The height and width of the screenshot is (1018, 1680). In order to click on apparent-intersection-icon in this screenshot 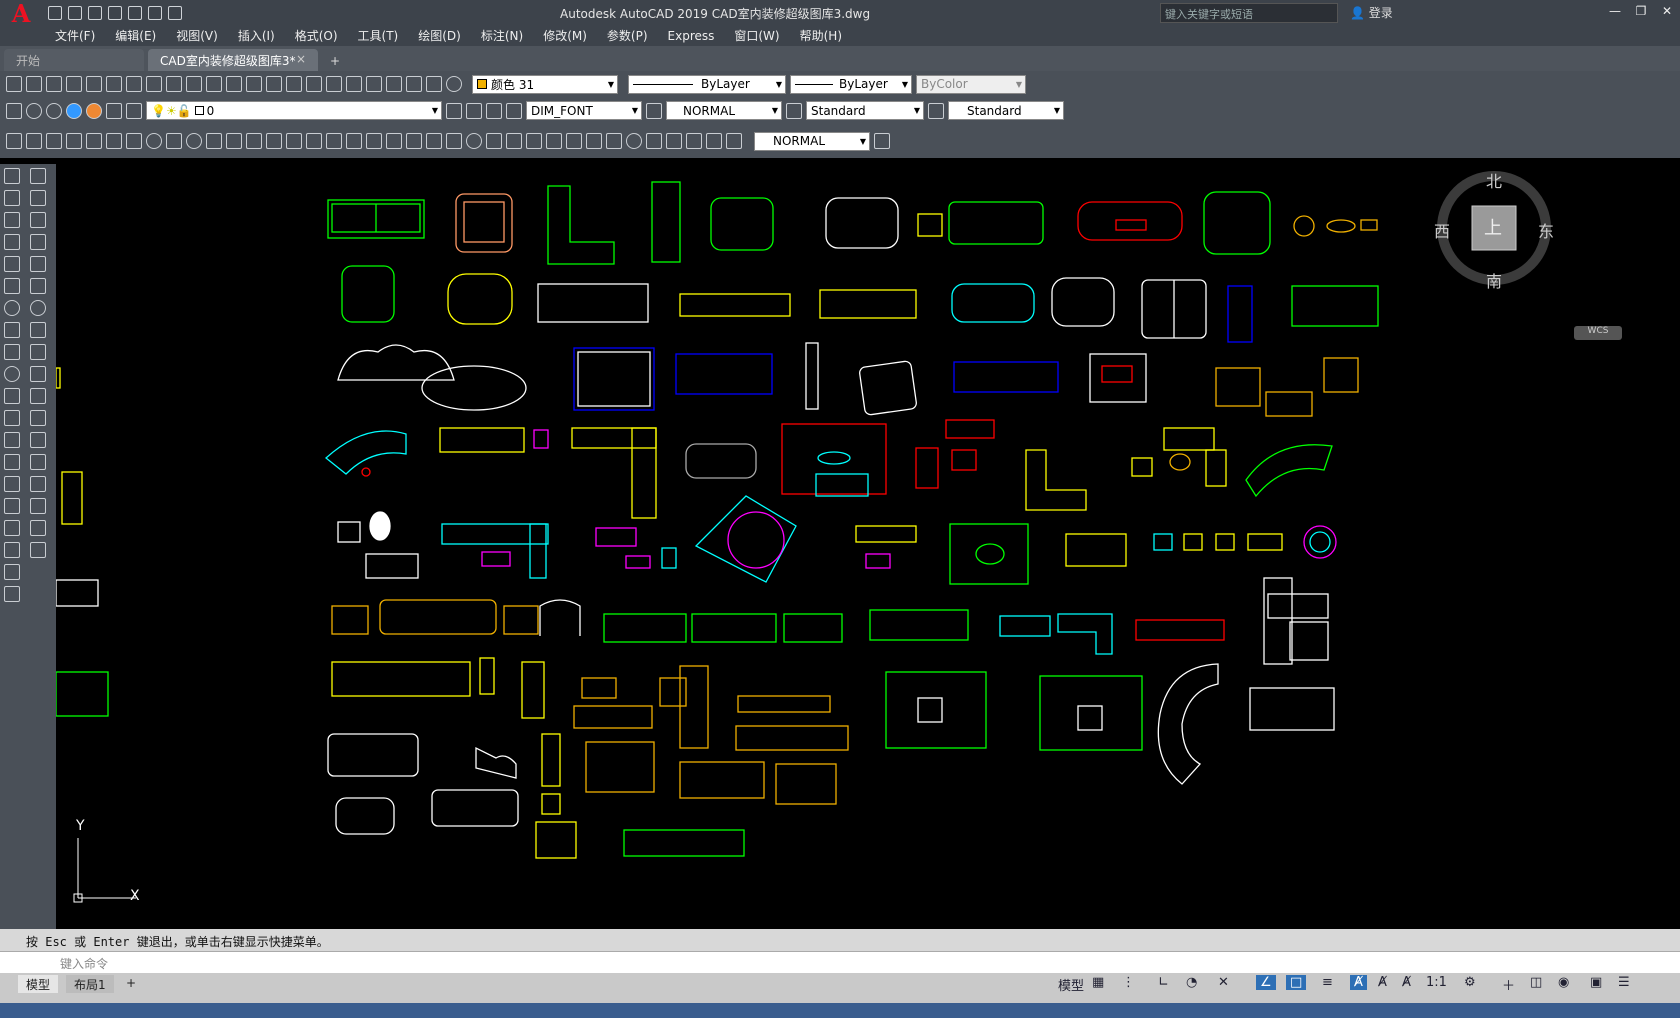, I will do `click(114, 141)`.